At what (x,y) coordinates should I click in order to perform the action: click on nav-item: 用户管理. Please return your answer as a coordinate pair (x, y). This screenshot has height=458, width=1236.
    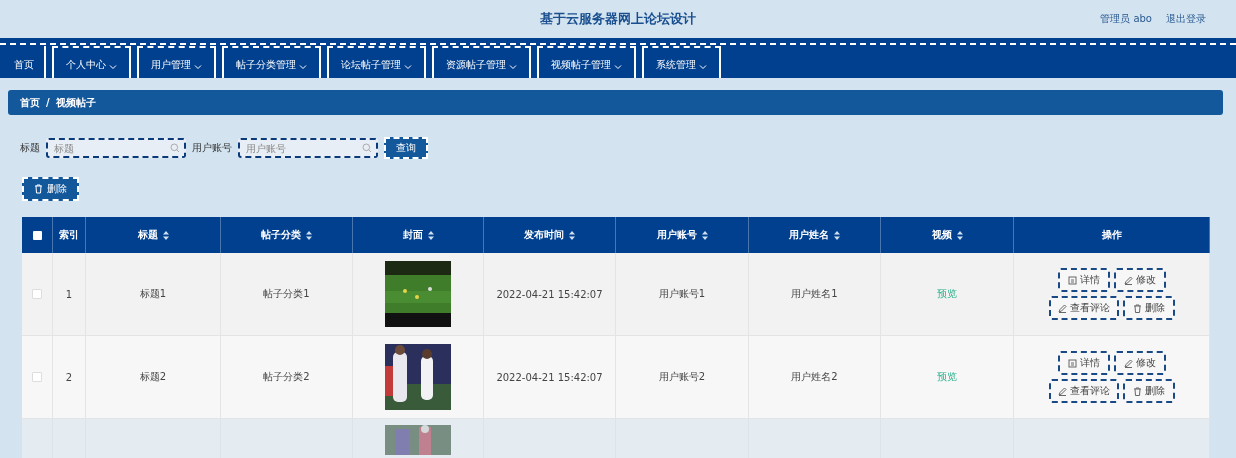
    Looking at the image, I should click on (176, 62).